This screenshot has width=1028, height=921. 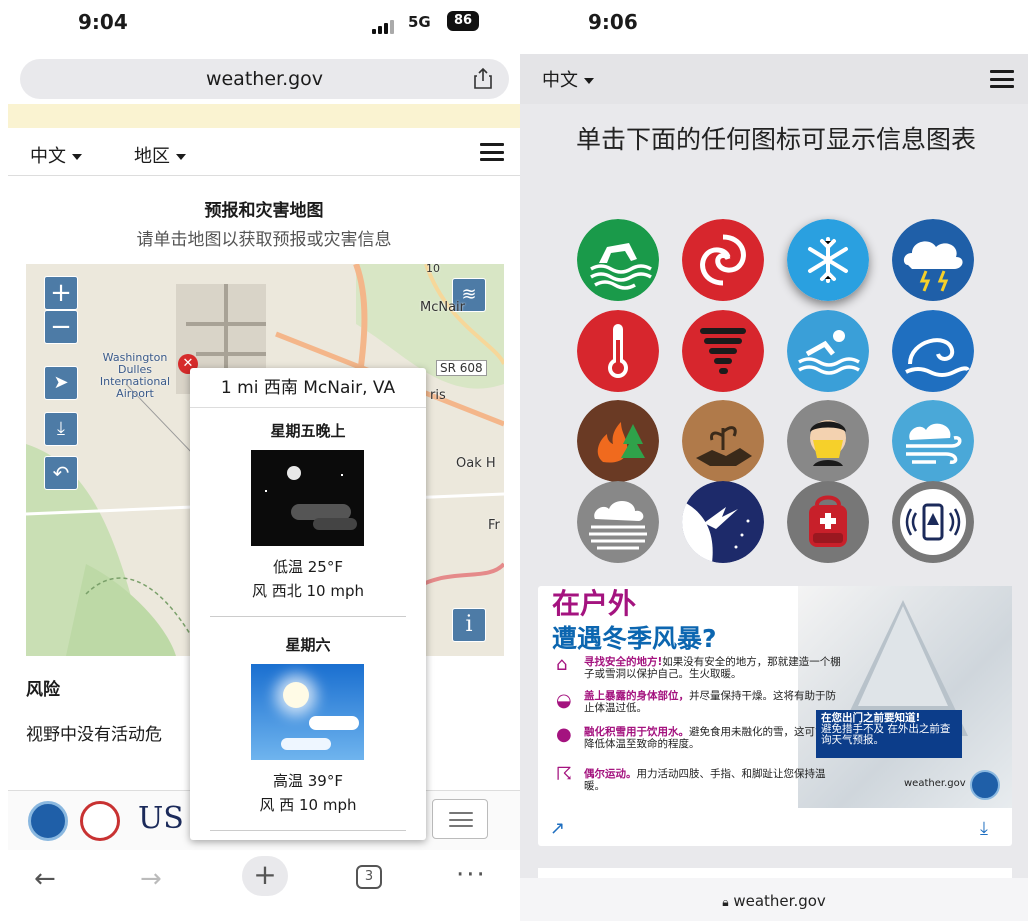 I want to click on hurricane-icon, so click(x=723, y=260).